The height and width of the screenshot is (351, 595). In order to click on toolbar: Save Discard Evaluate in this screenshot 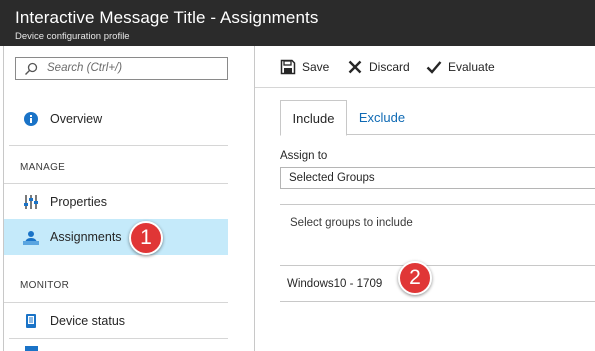, I will do `click(425, 67)`.